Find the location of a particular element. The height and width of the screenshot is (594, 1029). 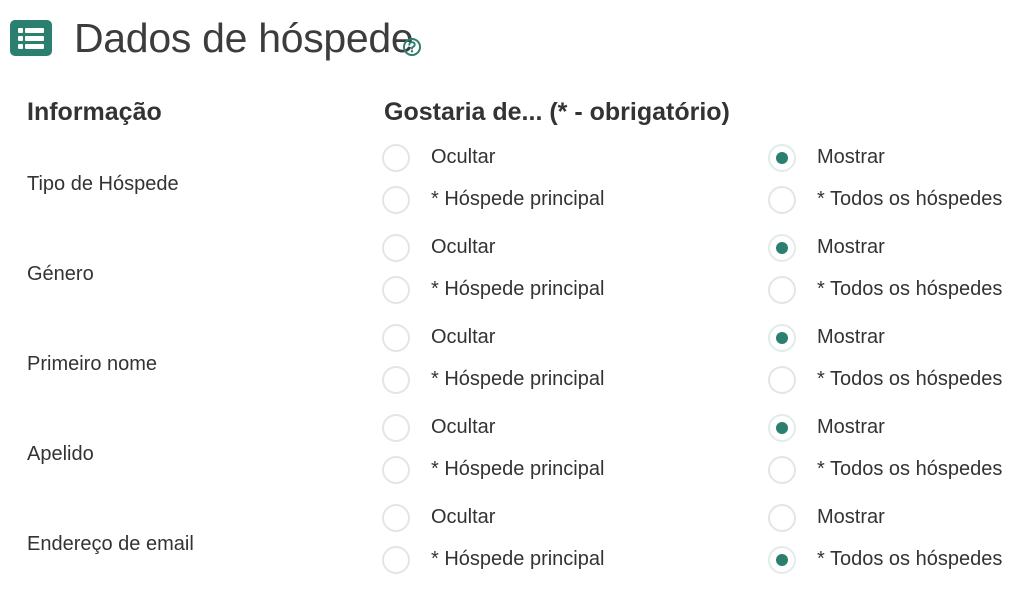

field-label: Primeiro nome is located at coordinates (92, 364).